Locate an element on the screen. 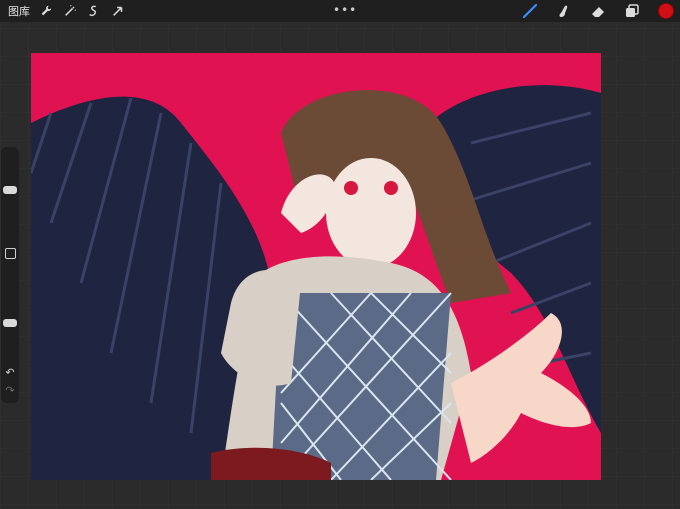 The image size is (680, 509). selection-icon is located at coordinates (94, 11).